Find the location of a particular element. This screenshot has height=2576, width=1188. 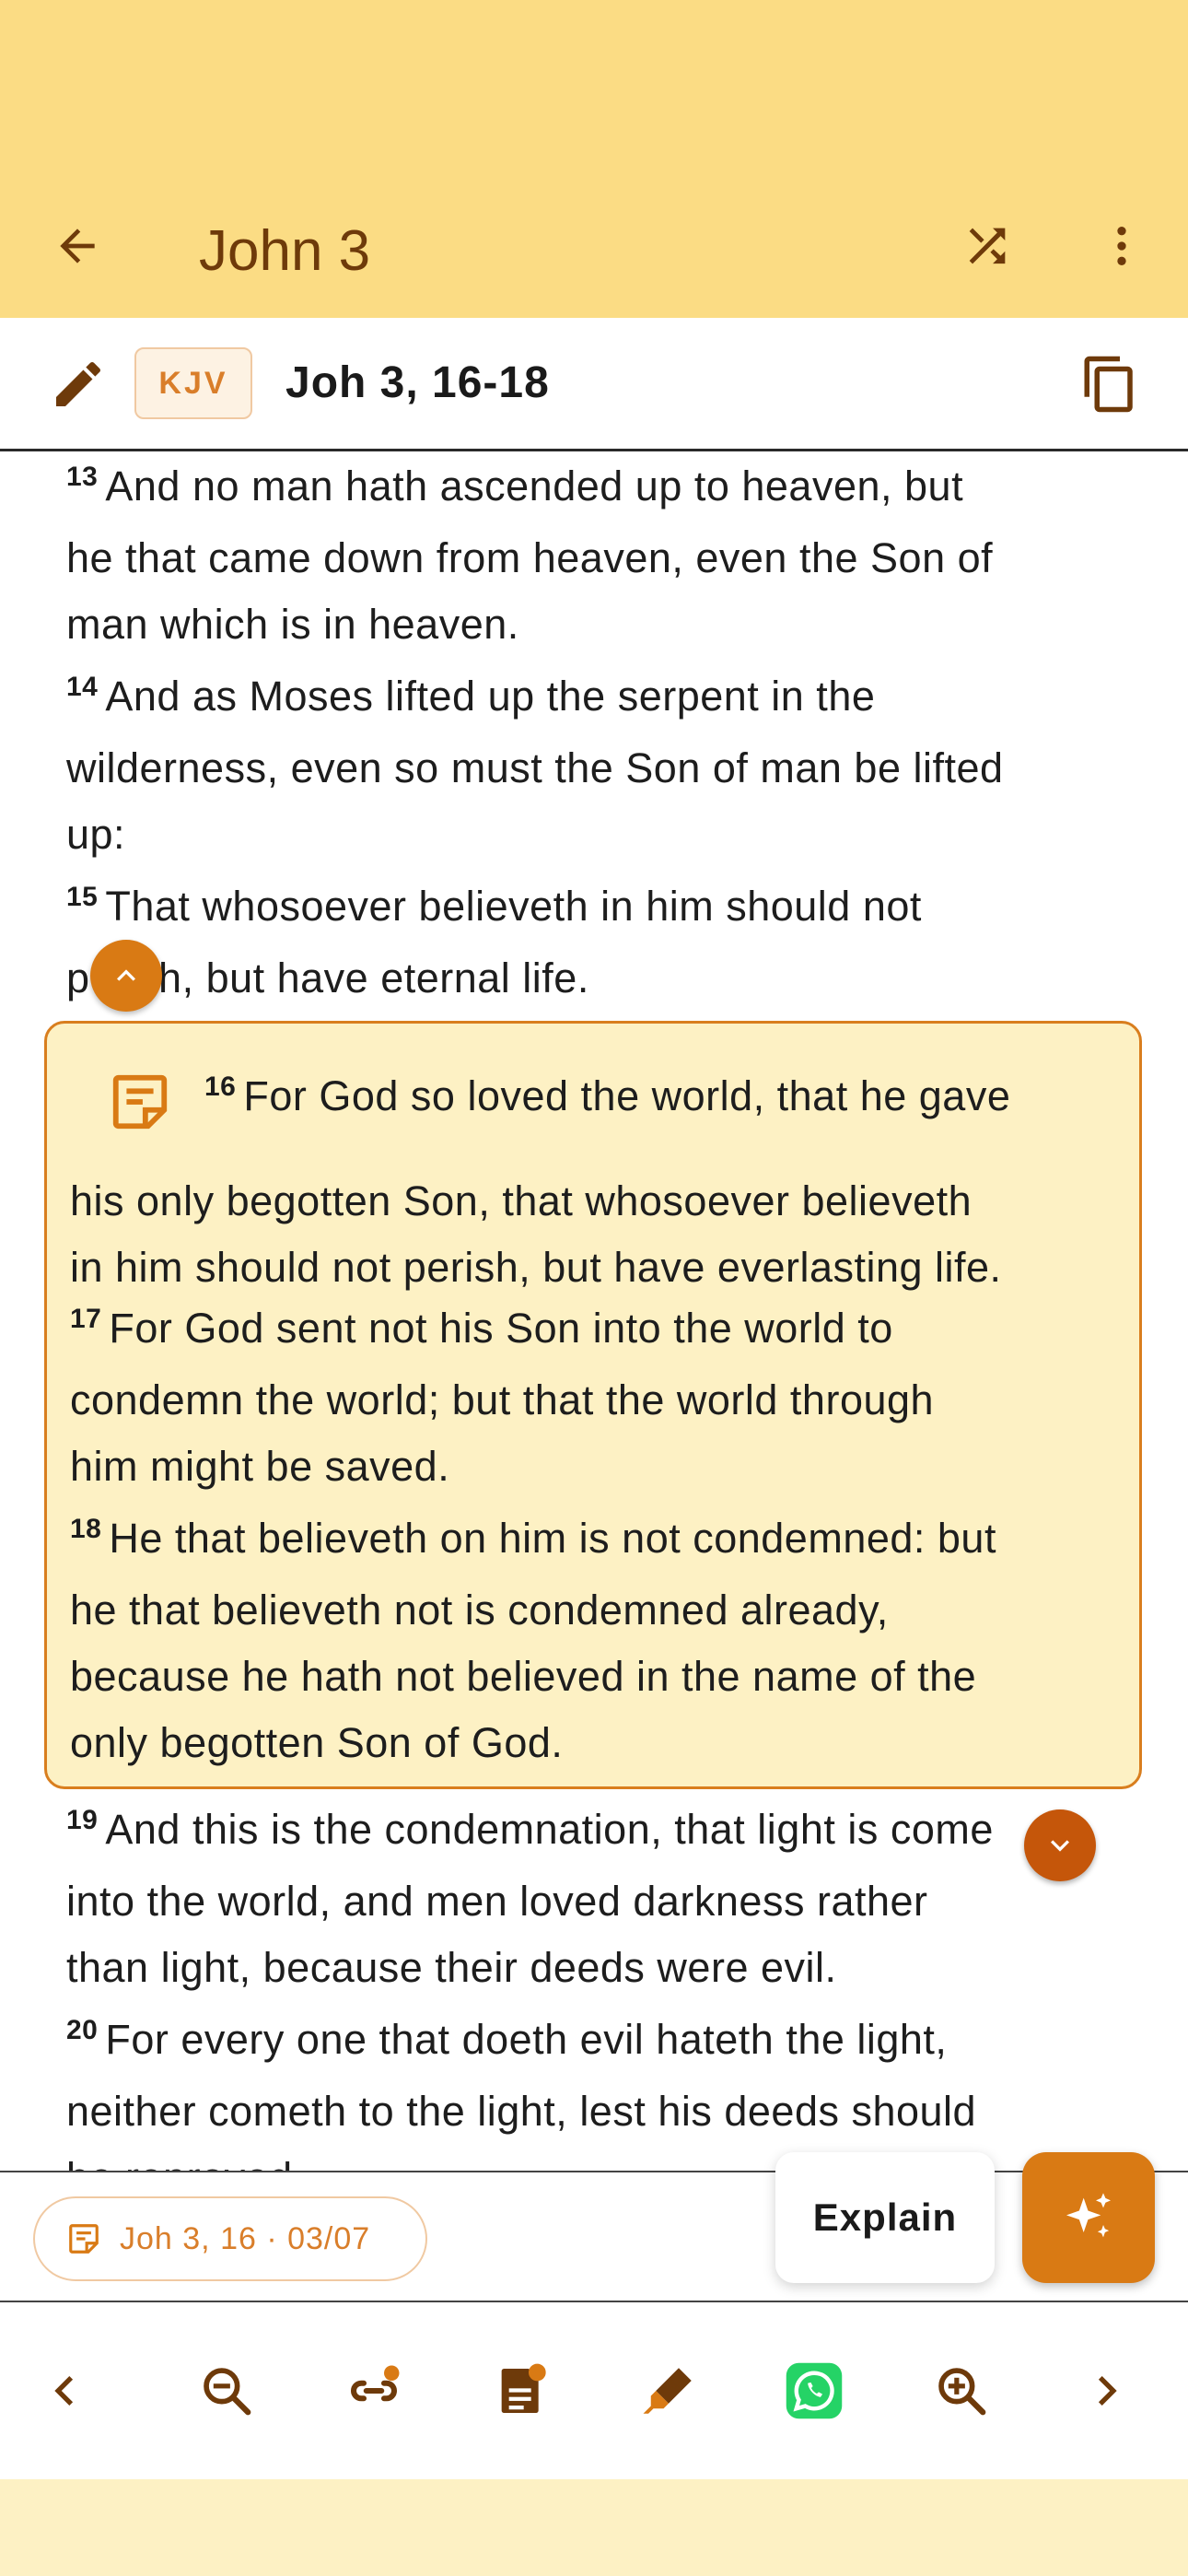

edit-button is located at coordinates (78, 384).